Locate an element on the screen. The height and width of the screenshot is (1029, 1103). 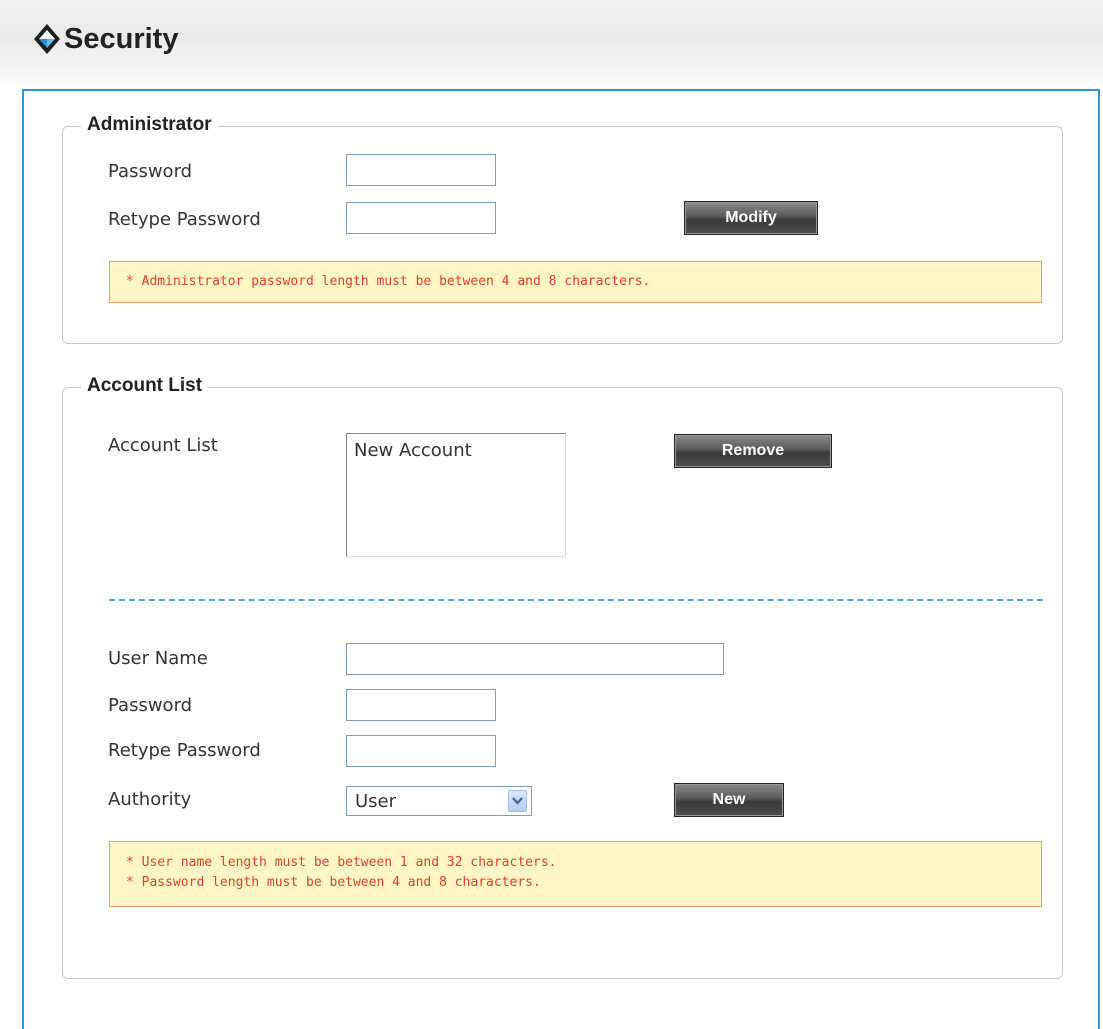
admin-retype-password-label: Retype Password is located at coordinates (184, 219).